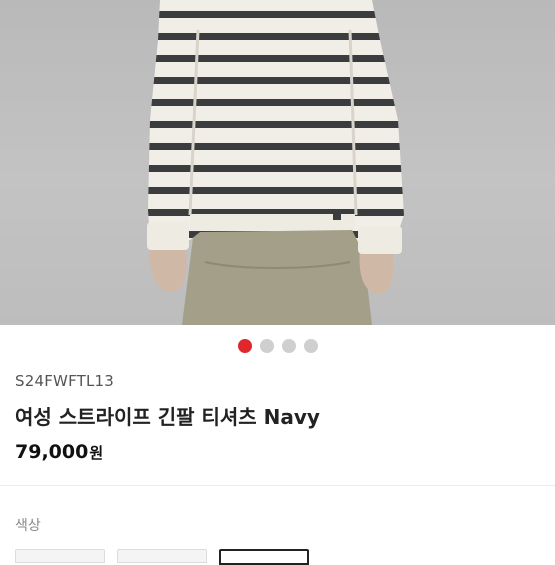 The width and height of the screenshot is (555, 565). I want to click on section-divider, so click(277, 485).